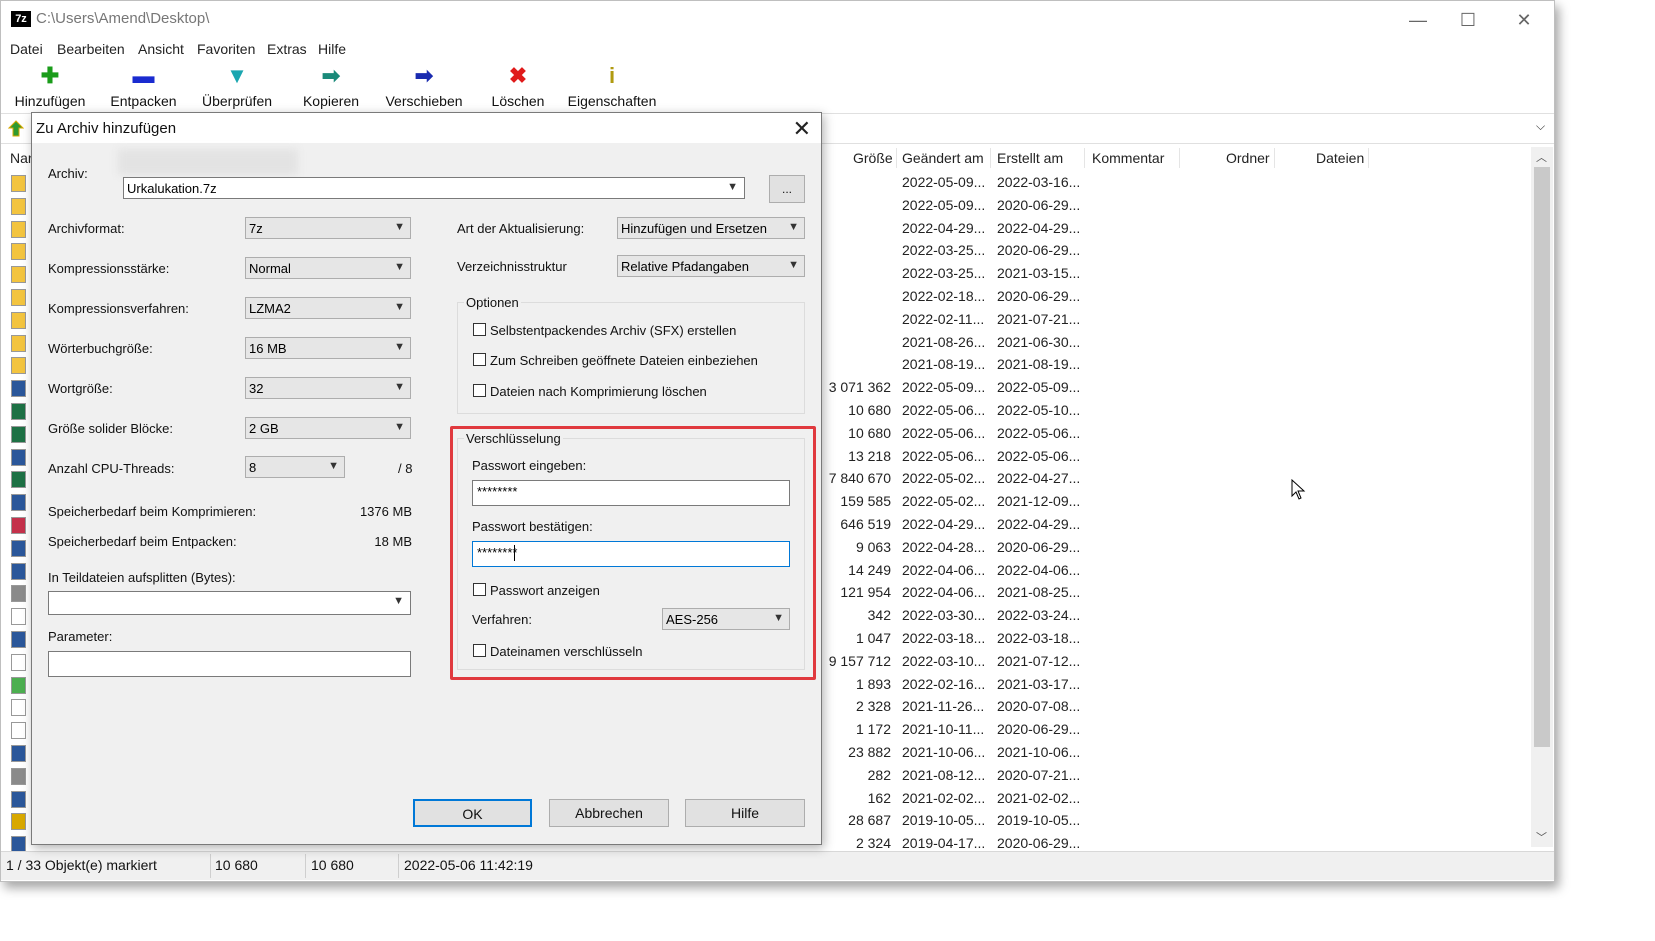 This screenshot has height=941, width=1655. What do you see at coordinates (745, 813) in the screenshot?
I see `help-button: Hilfe` at bounding box center [745, 813].